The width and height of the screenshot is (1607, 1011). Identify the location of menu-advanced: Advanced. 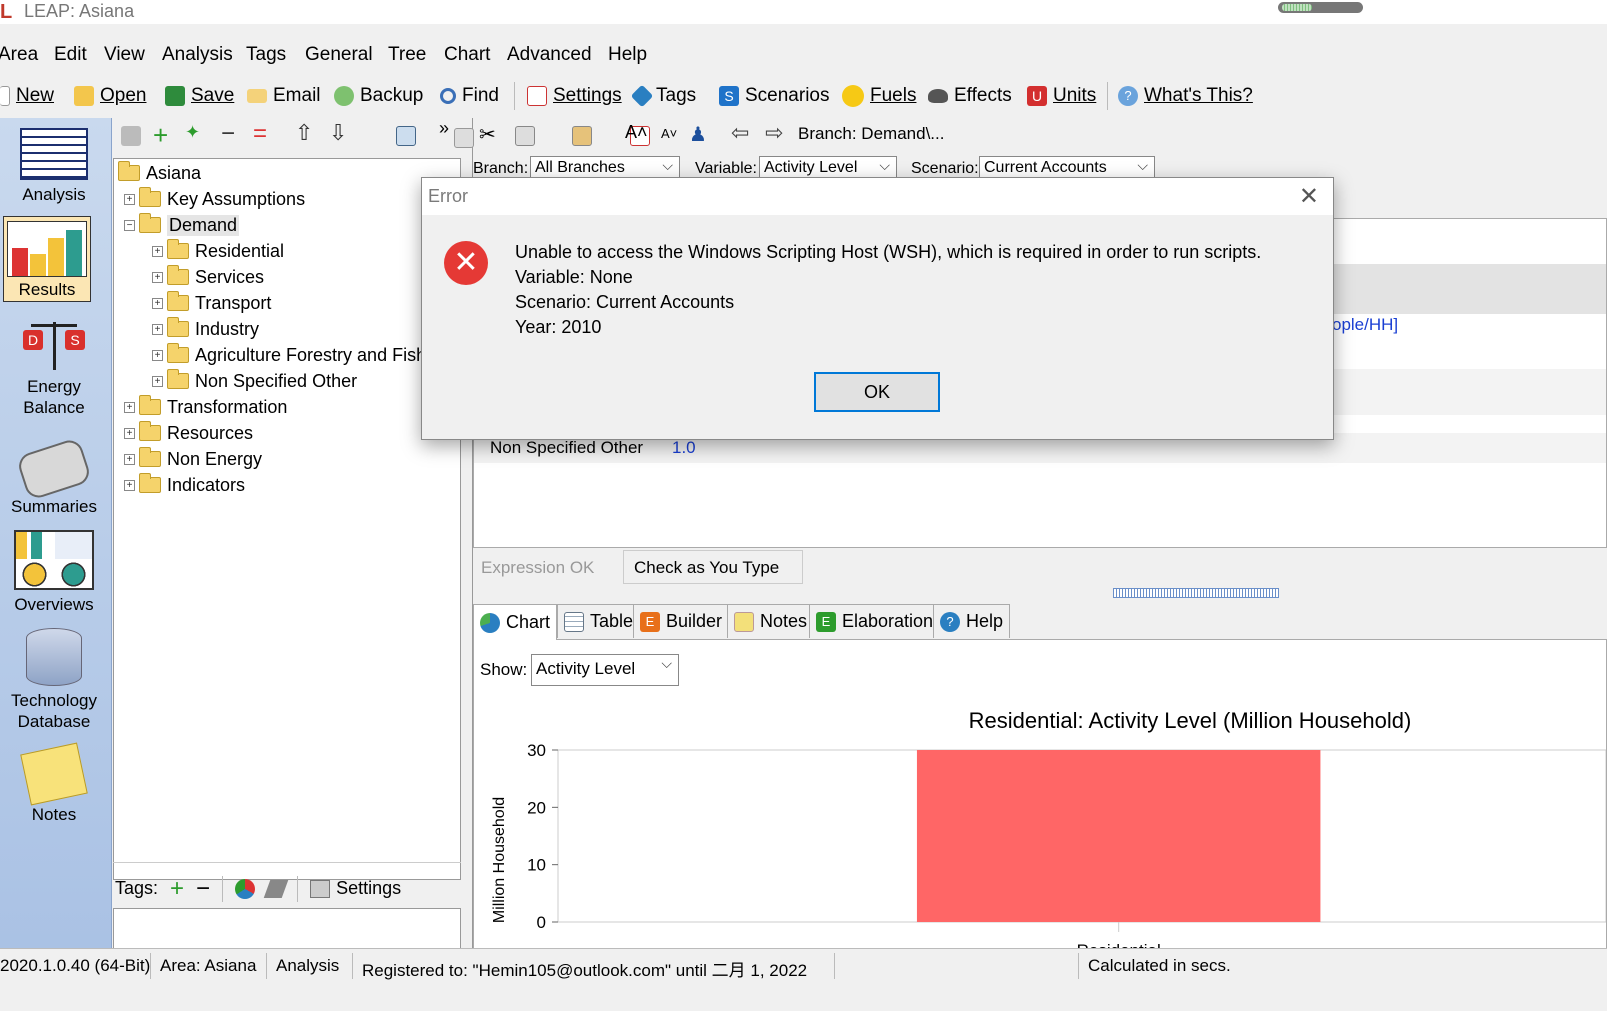
(549, 55).